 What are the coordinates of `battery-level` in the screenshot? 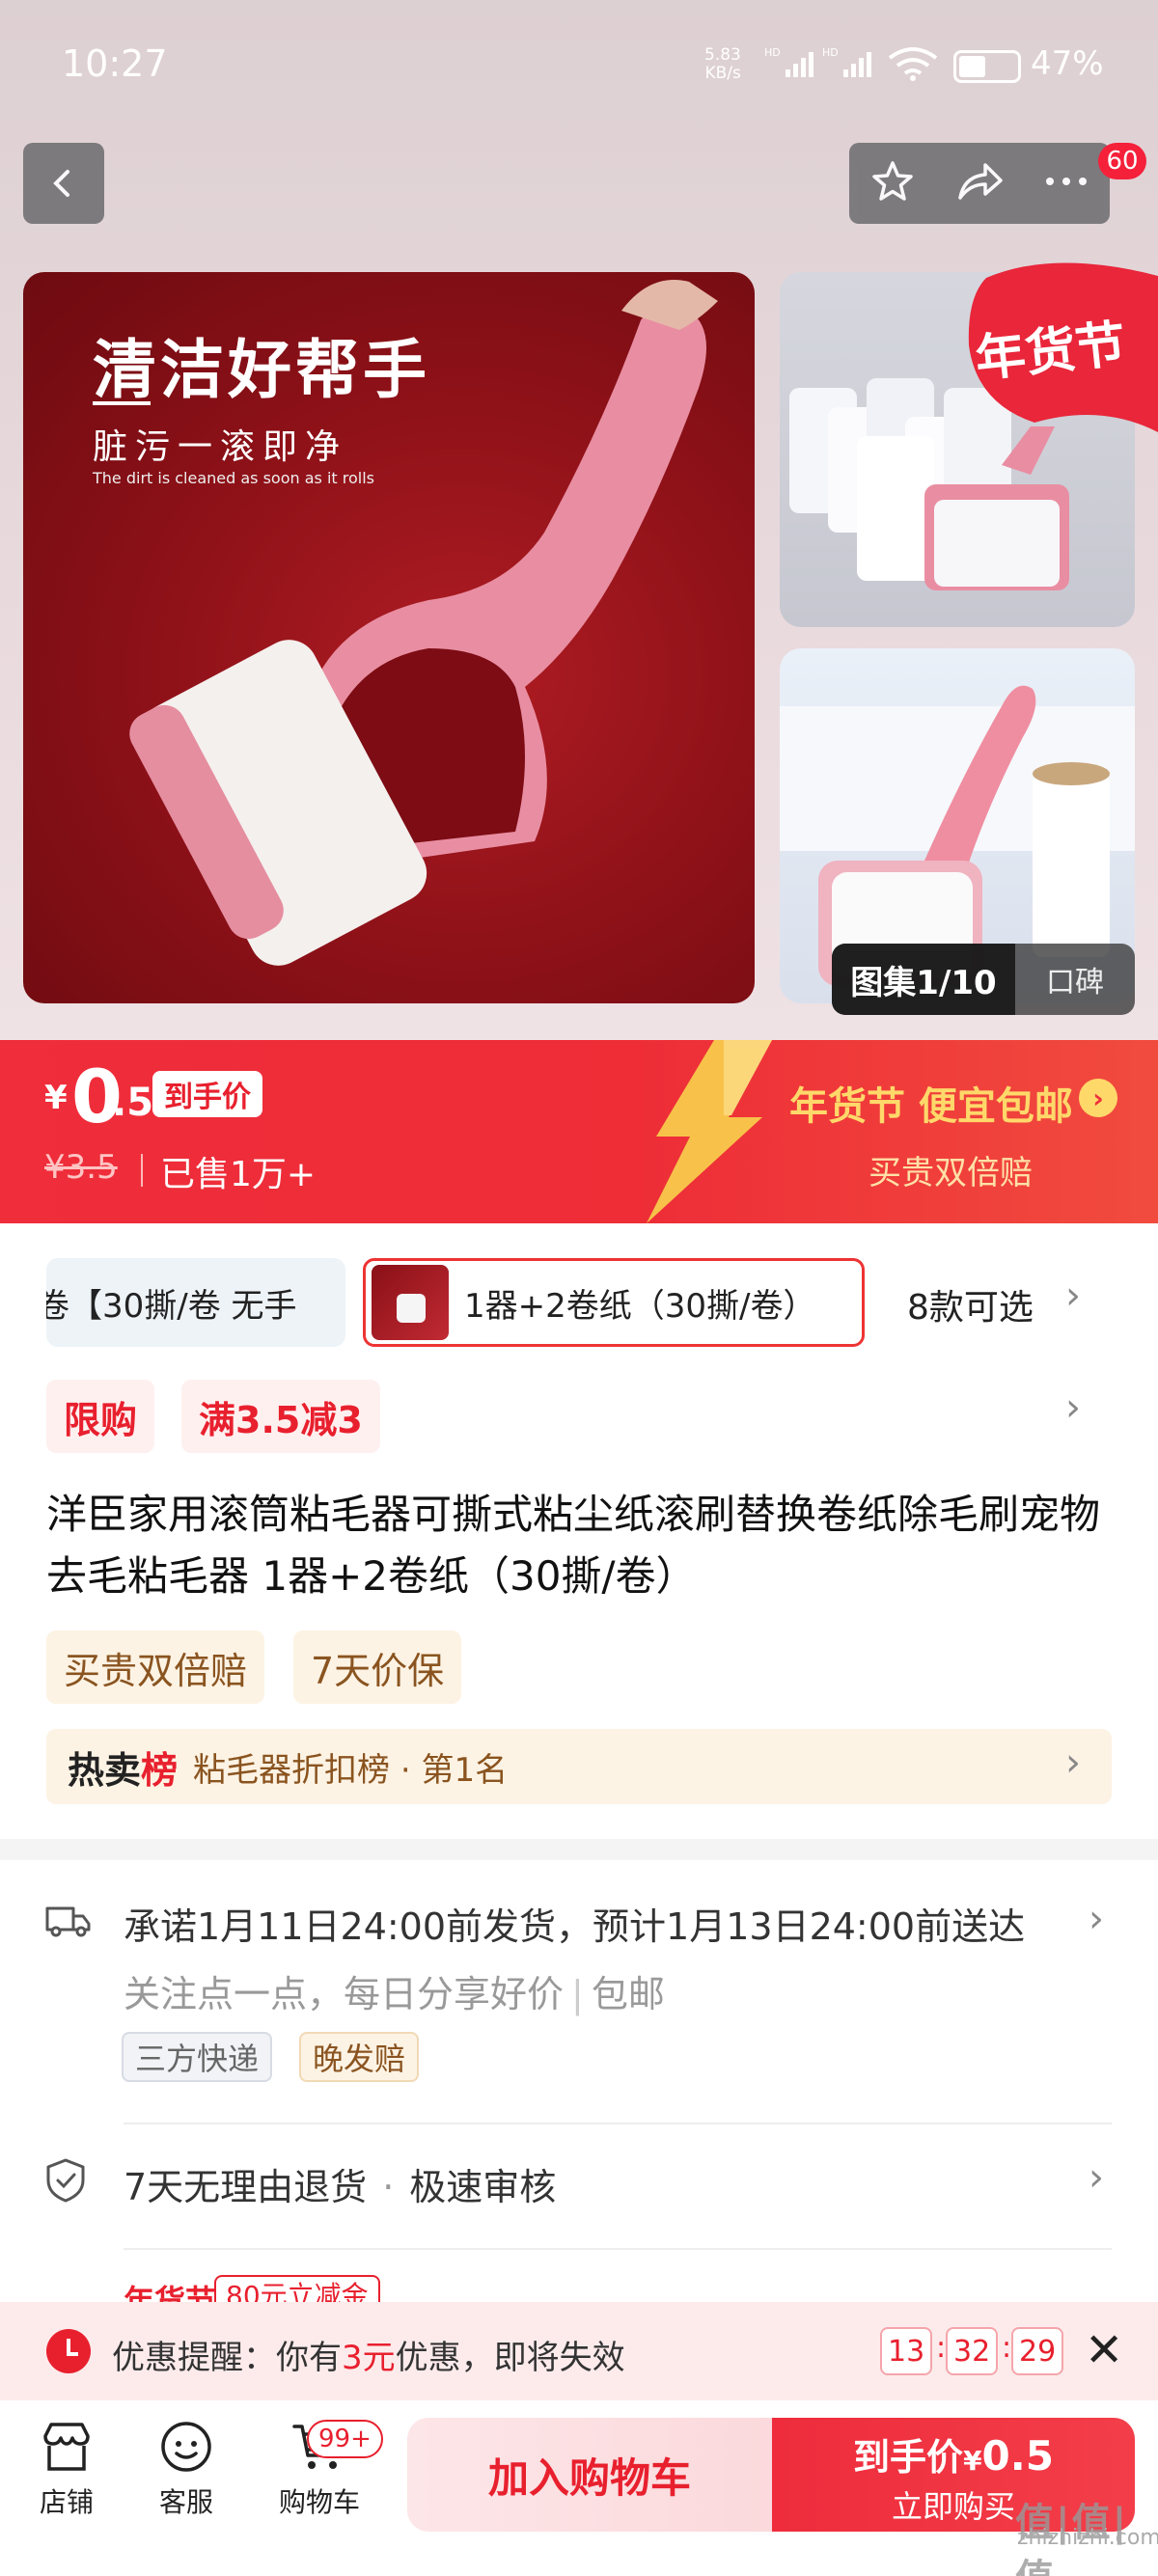 It's located at (972, 66).